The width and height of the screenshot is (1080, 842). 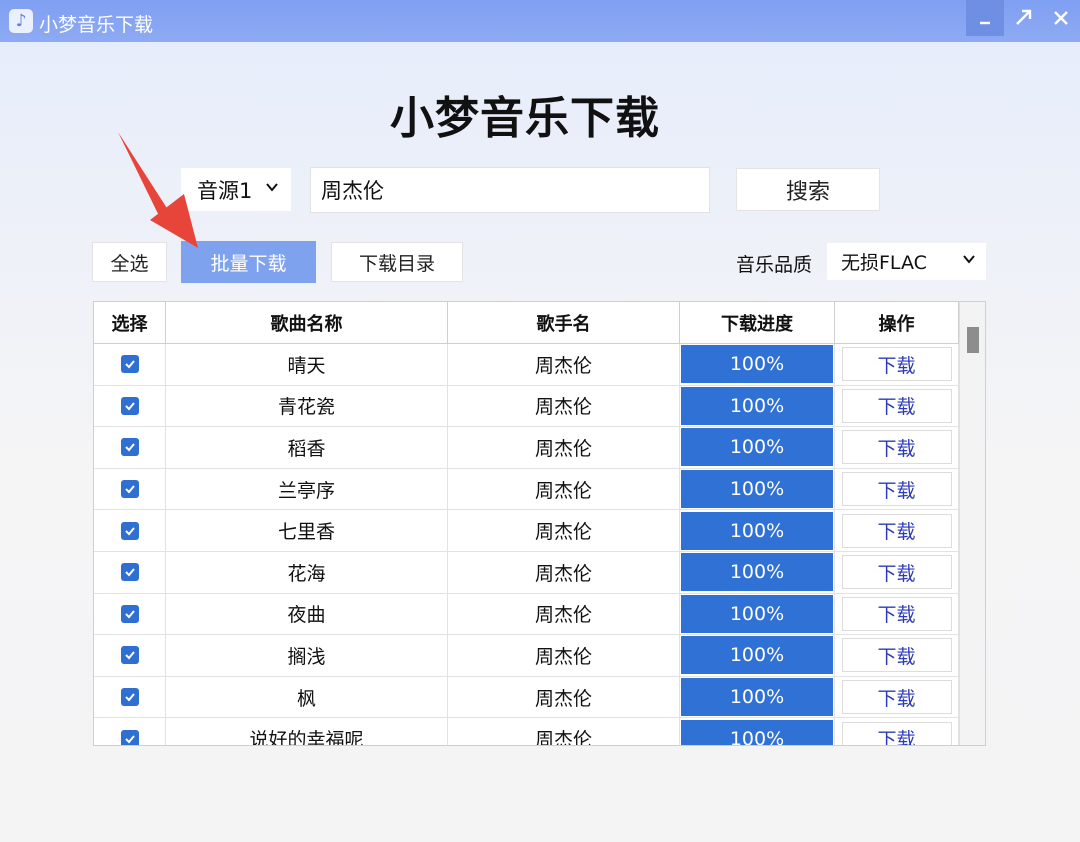 What do you see at coordinates (307, 572) in the screenshot?
I see `song-name-cell: 花海` at bounding box center [307, 572].